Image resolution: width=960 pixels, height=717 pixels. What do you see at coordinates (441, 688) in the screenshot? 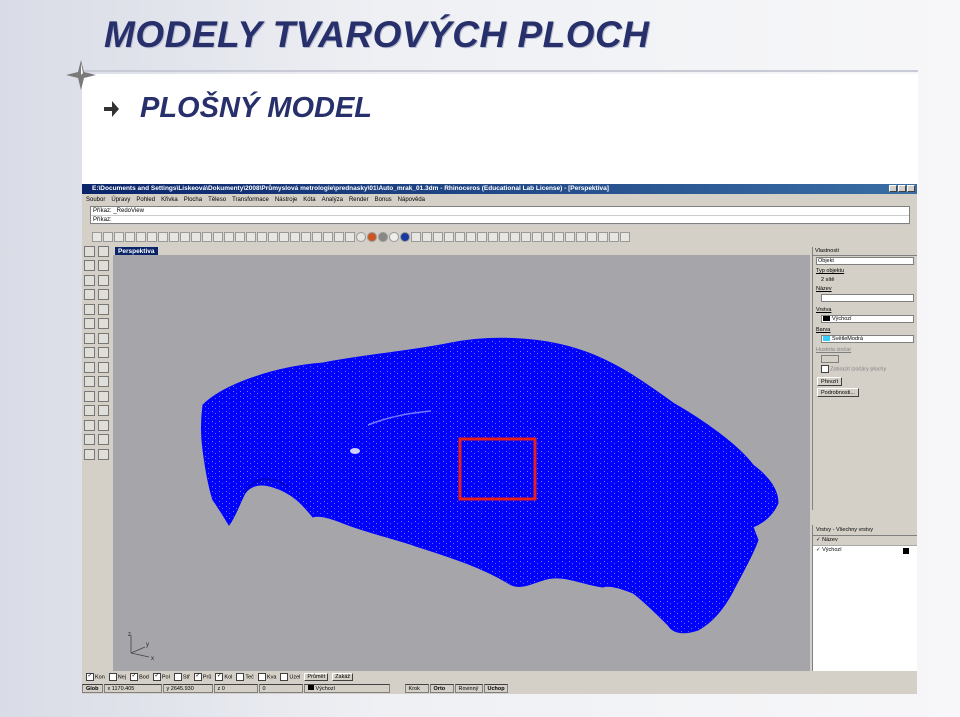
I see `status-ortho: Orto` at bounding box center [441, 688].